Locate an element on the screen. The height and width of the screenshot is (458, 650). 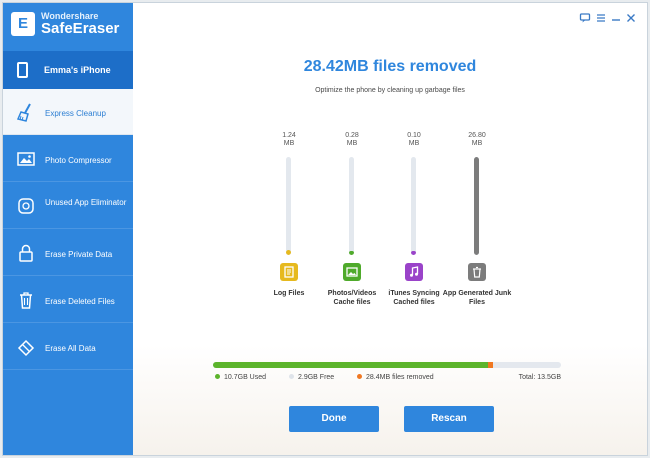
brand: E Wondershare SafeEraser is located at coordinates (71, 25).